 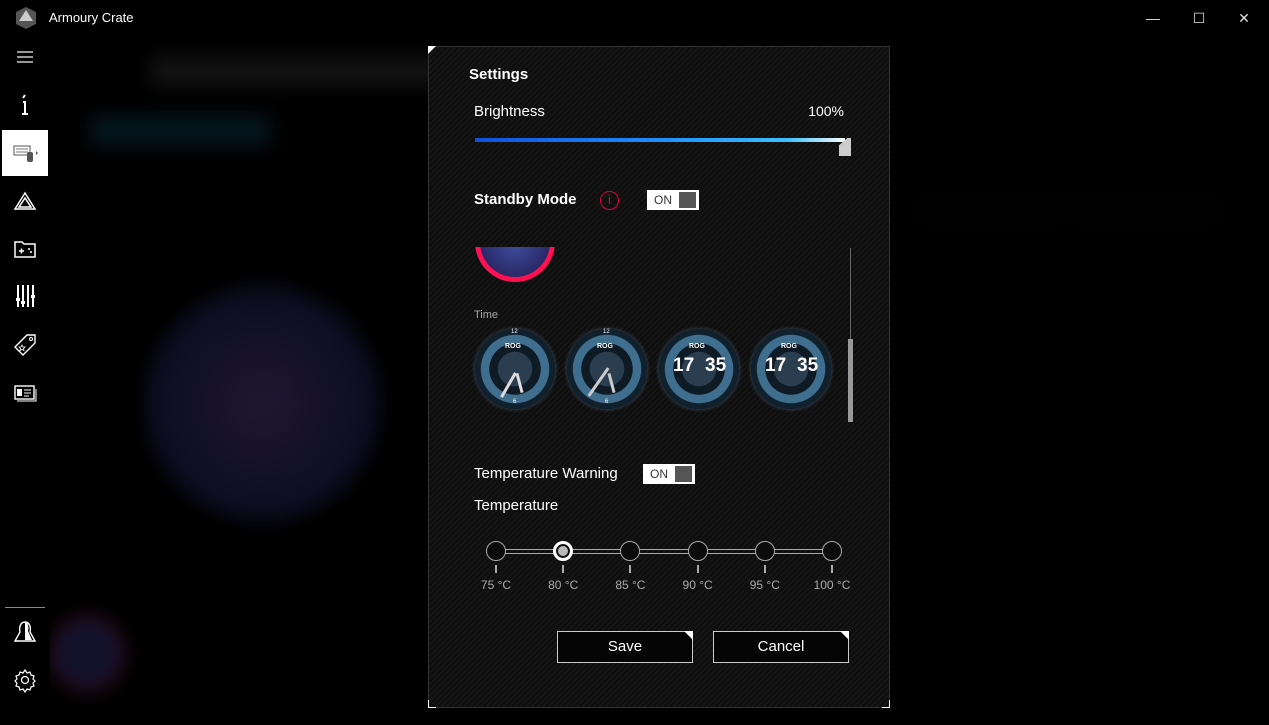 I want to click on settings-icon, so click(x=25, y=680).